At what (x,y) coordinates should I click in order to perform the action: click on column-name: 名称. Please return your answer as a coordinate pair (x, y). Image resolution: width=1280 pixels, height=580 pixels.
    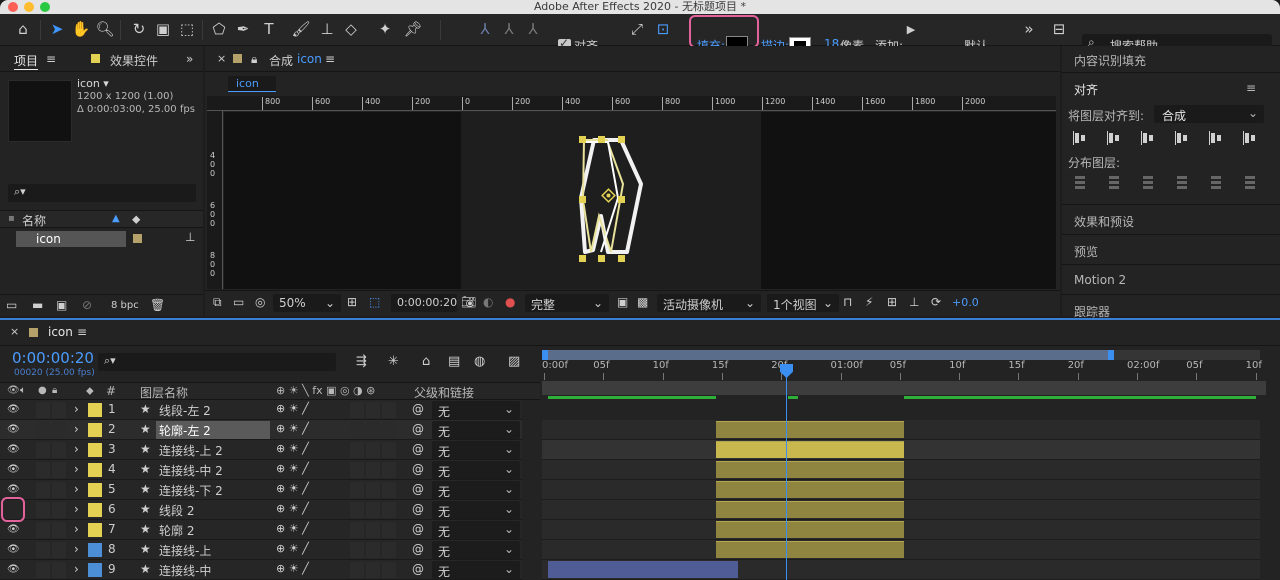
    Looking at the image, I should click on (34, 220).